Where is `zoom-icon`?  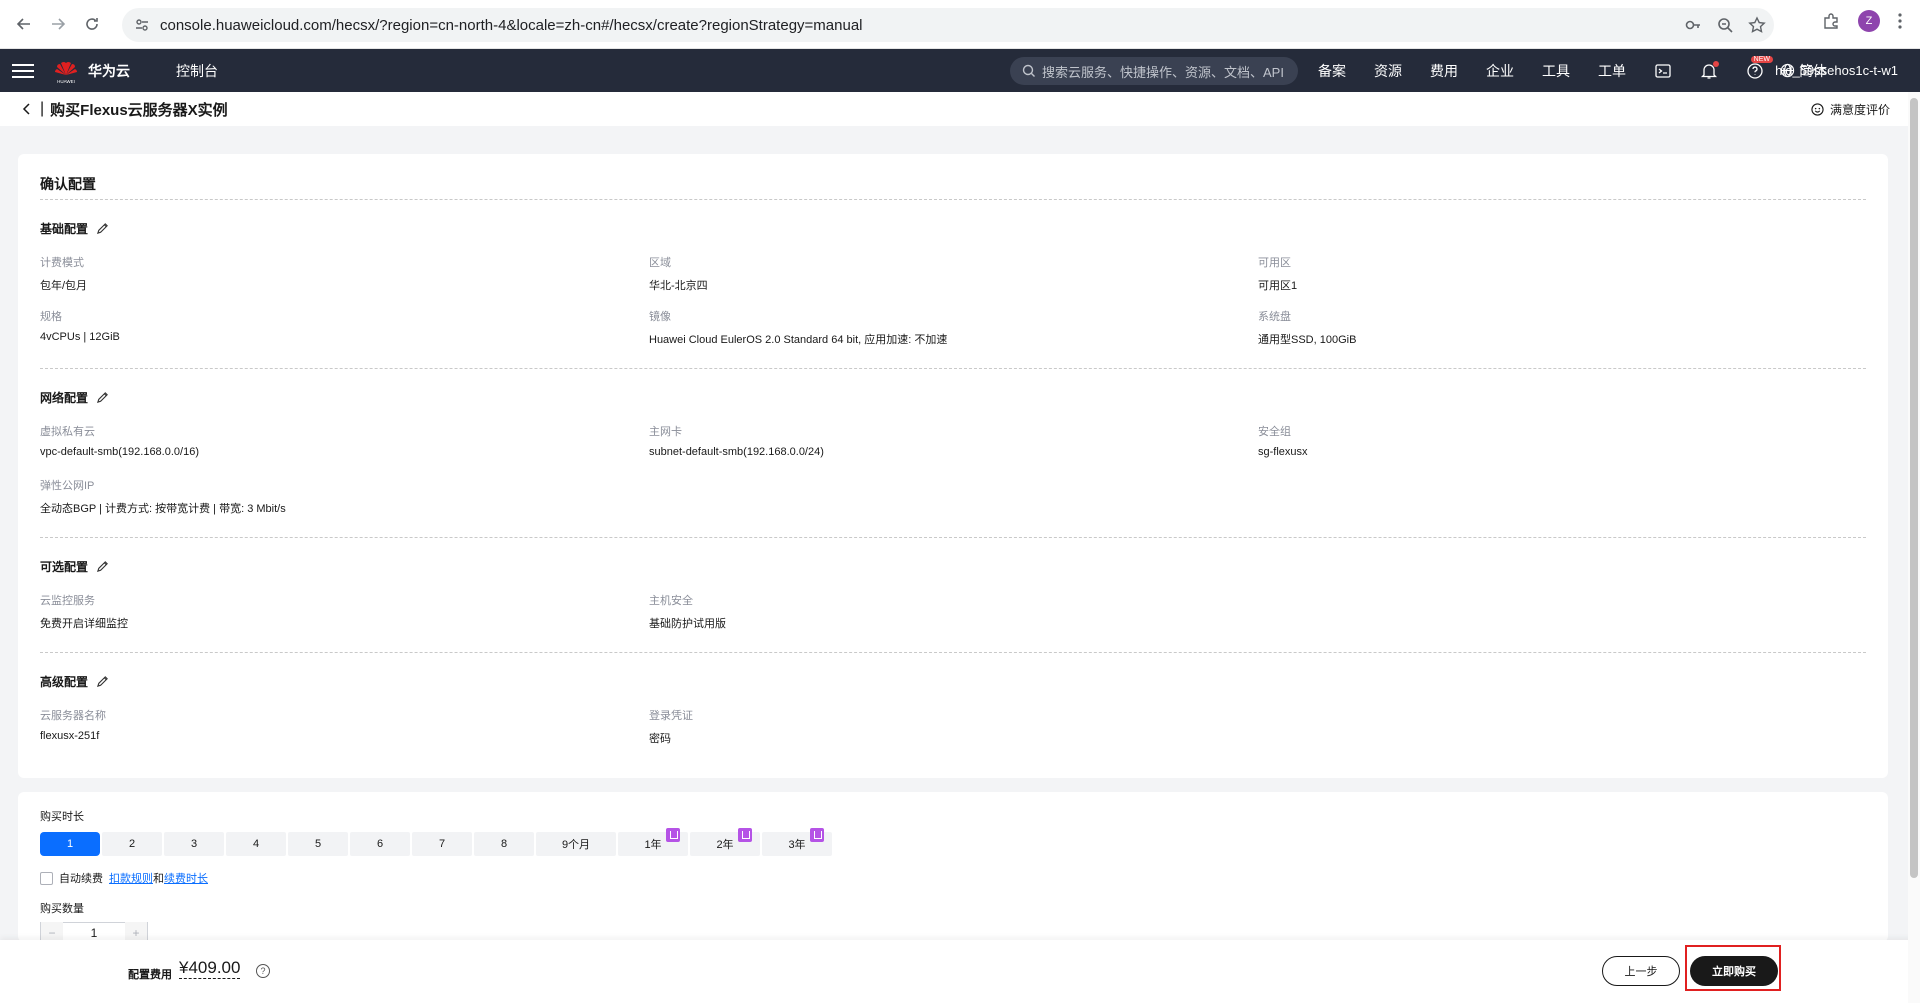 zoom-icon is located at coordinates (1725, 25).